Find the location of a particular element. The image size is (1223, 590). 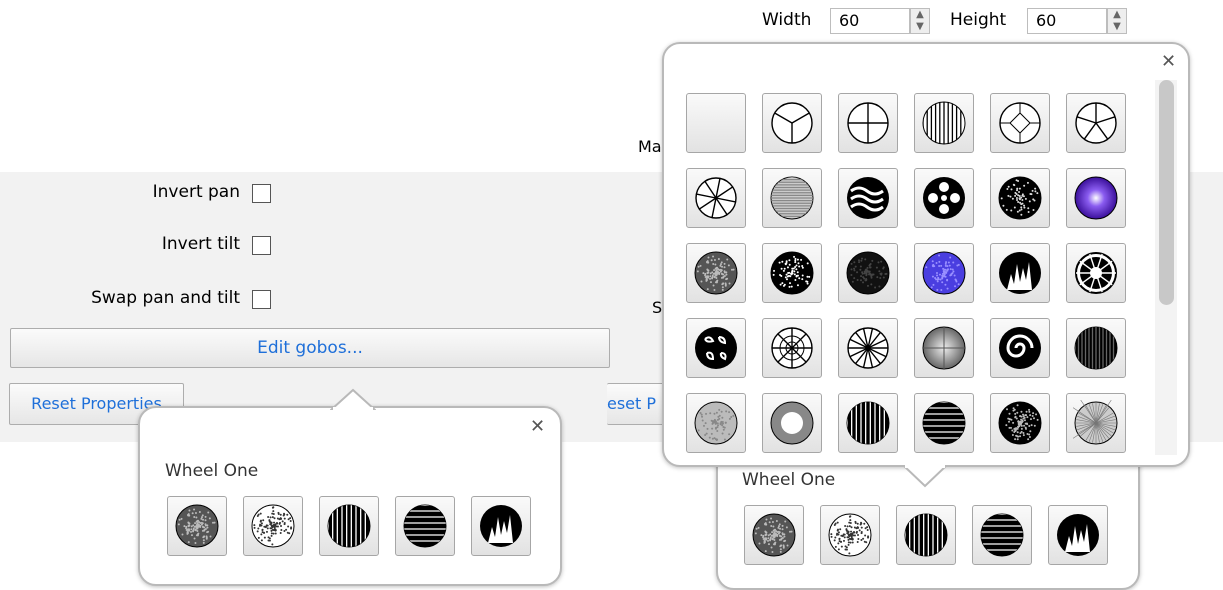

gobo-radial-fine-button is located at coordinates (1096, 423).